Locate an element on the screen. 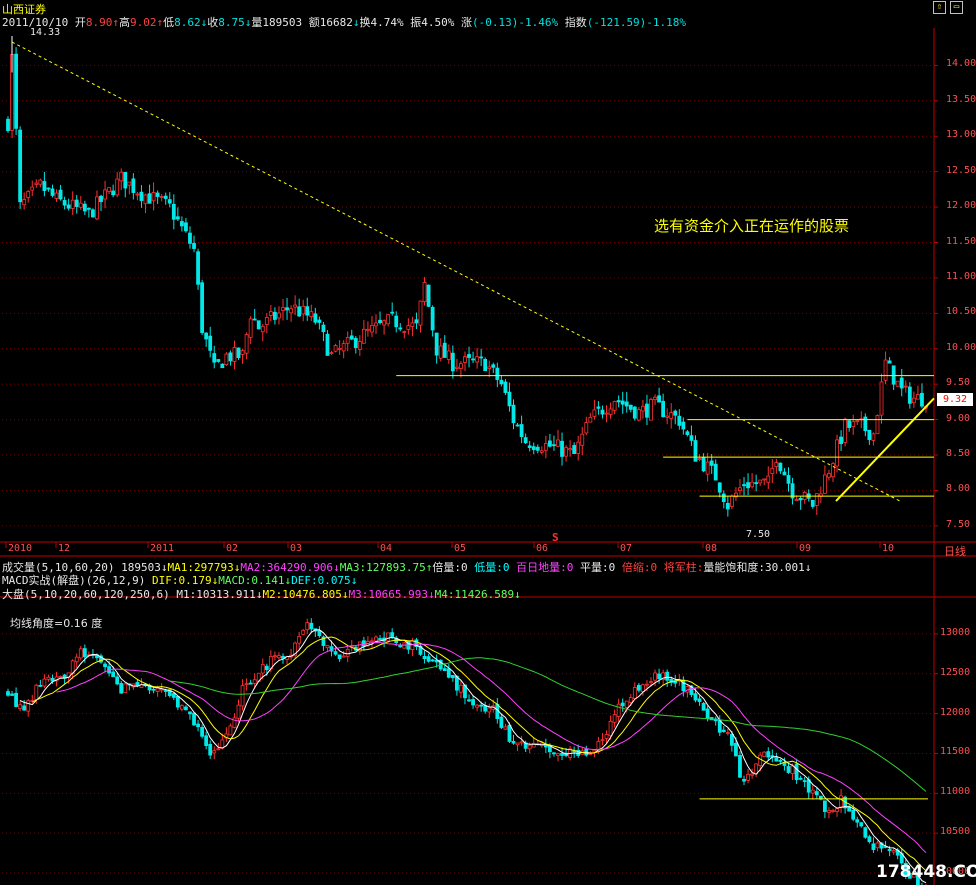 Image resolution: width=976 pixels, height=885 pixels. index-tick-label: 13000 is located at coordinates (955, 632).